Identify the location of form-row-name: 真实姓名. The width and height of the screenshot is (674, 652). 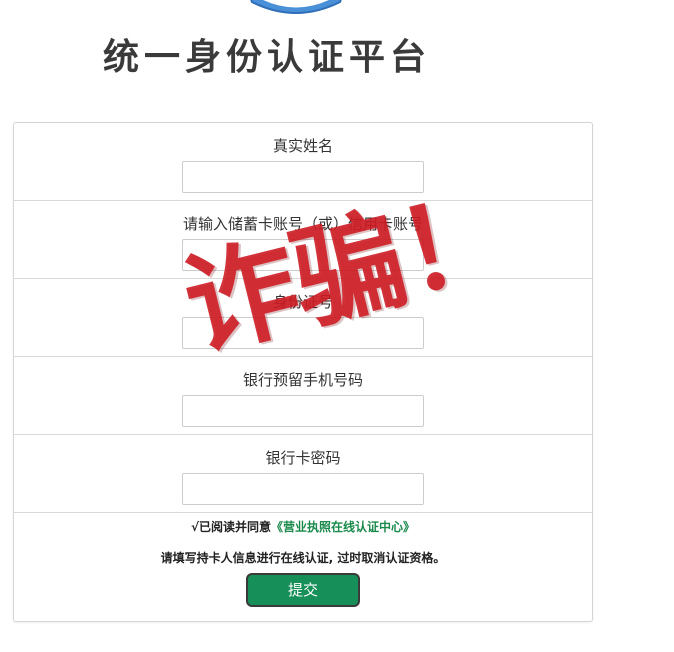
(303, 162).